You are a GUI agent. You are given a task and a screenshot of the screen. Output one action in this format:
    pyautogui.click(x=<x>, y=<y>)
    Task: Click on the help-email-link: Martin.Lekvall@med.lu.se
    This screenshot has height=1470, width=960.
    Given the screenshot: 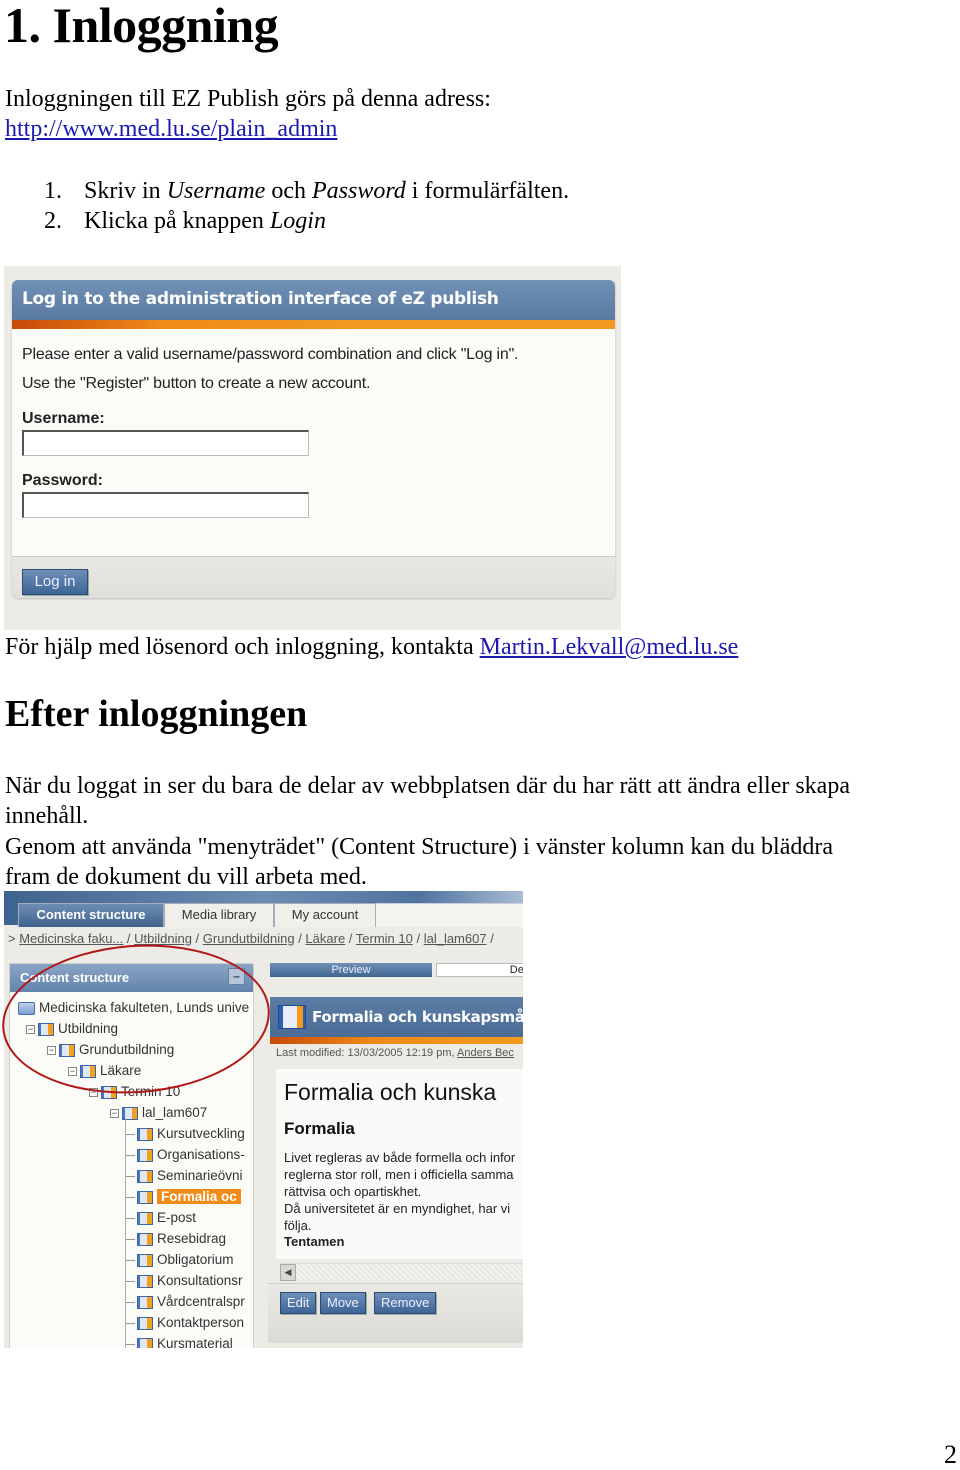 What is the action you would take?
    pyautogui.click(x=609, y=647)
    